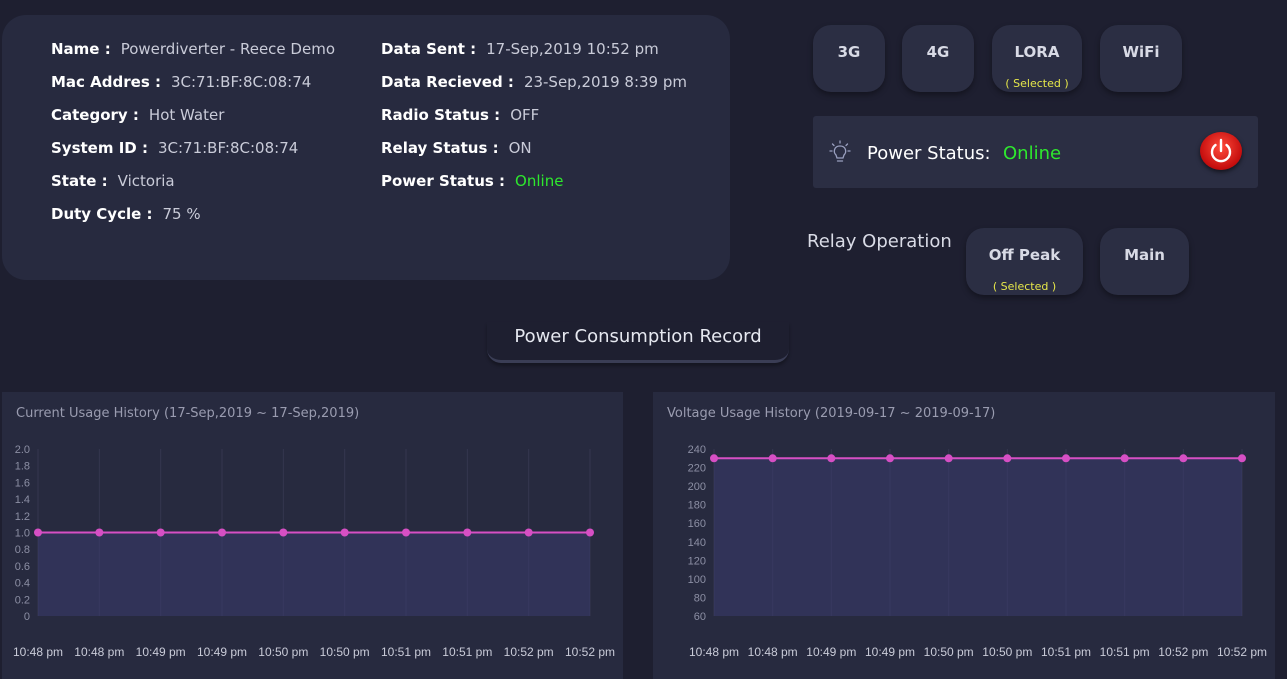 The height and width of the screenshot is (679, 1287). I want to click on y-tick-label: 1.8, so click(22, 467).